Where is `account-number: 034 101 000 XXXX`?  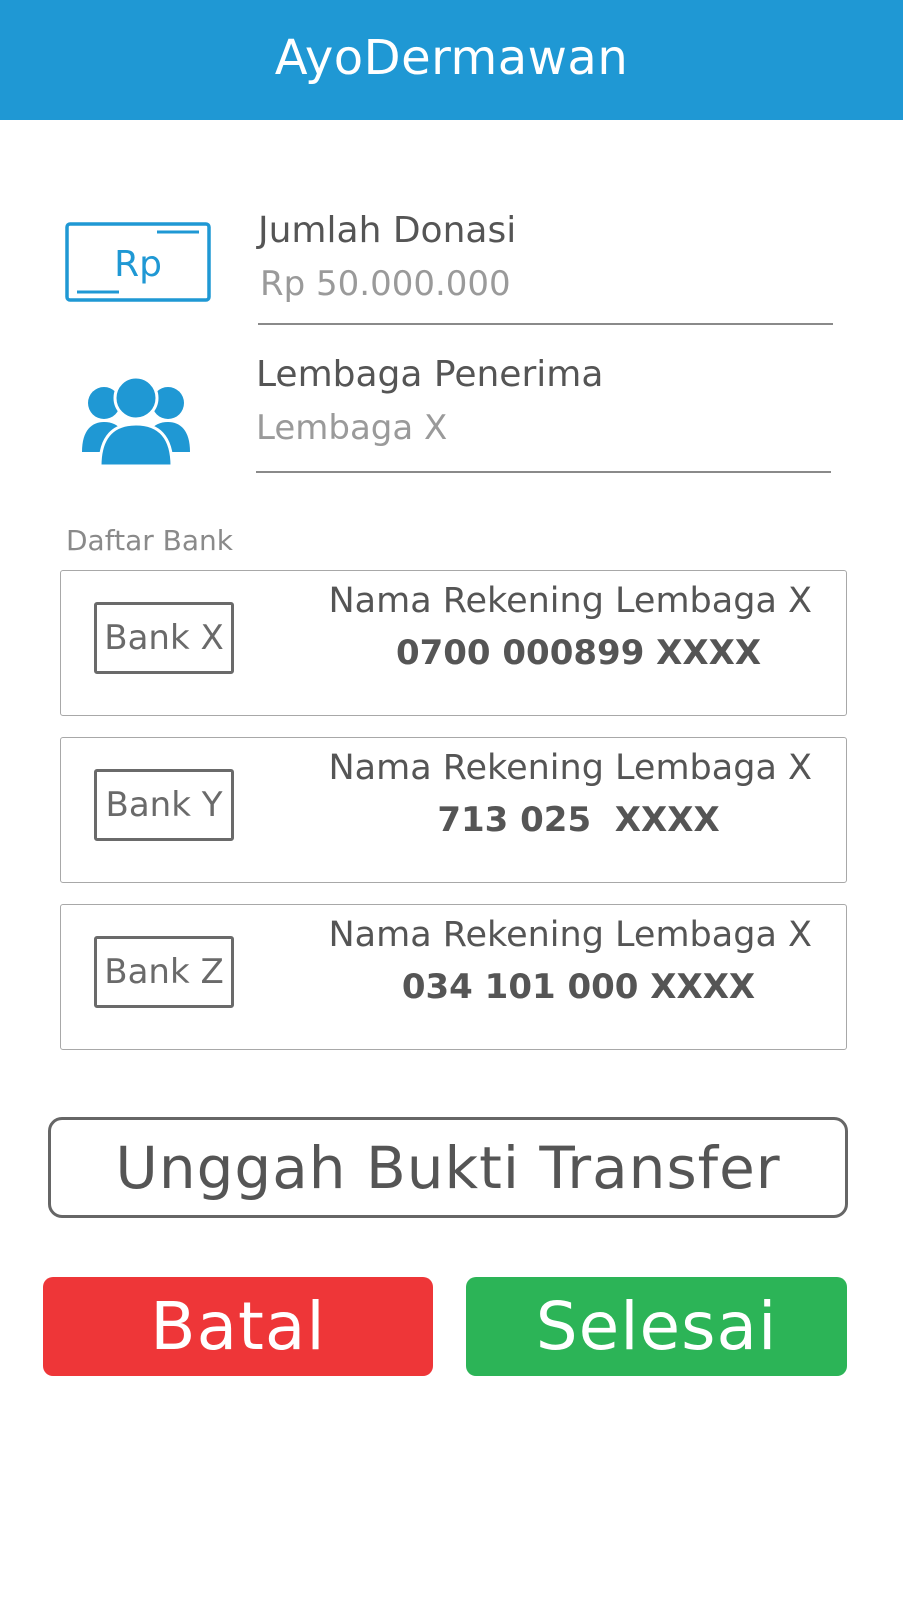
account-number: 034 101 000 XXXX is located at coordinates (578, 987).